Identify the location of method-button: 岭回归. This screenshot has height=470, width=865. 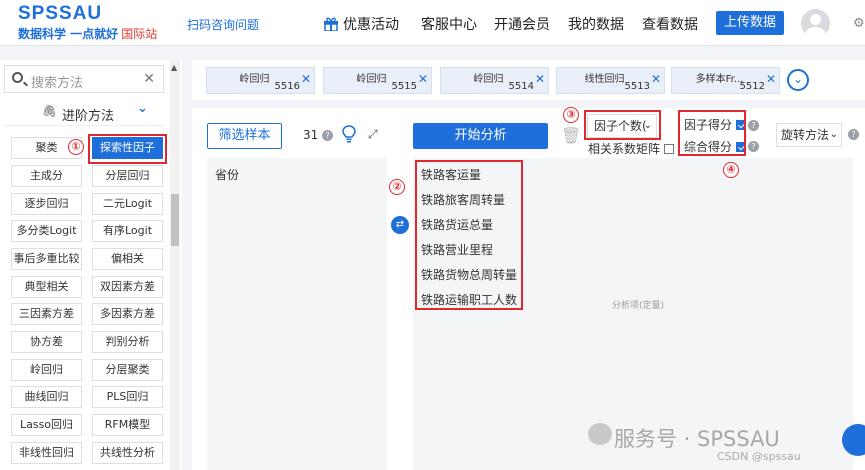
(46, 370).